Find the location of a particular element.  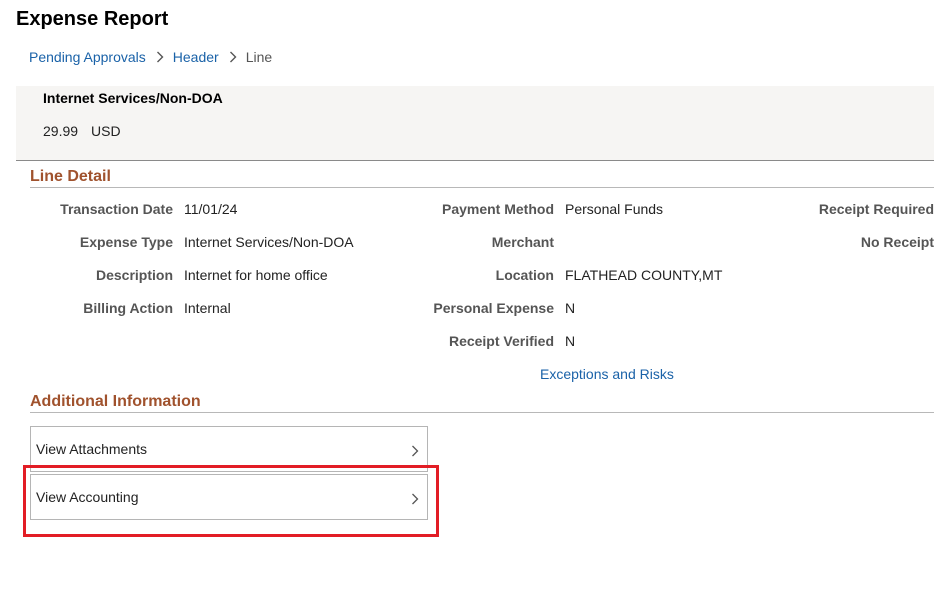

line-detail-title: Line Detail is located at coordinates (70, 176).